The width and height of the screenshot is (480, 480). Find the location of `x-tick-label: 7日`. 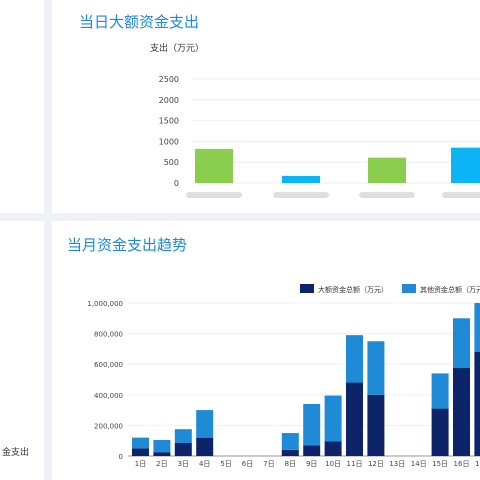

x-tick-label: 7日 is located at coordinates (268, 464).